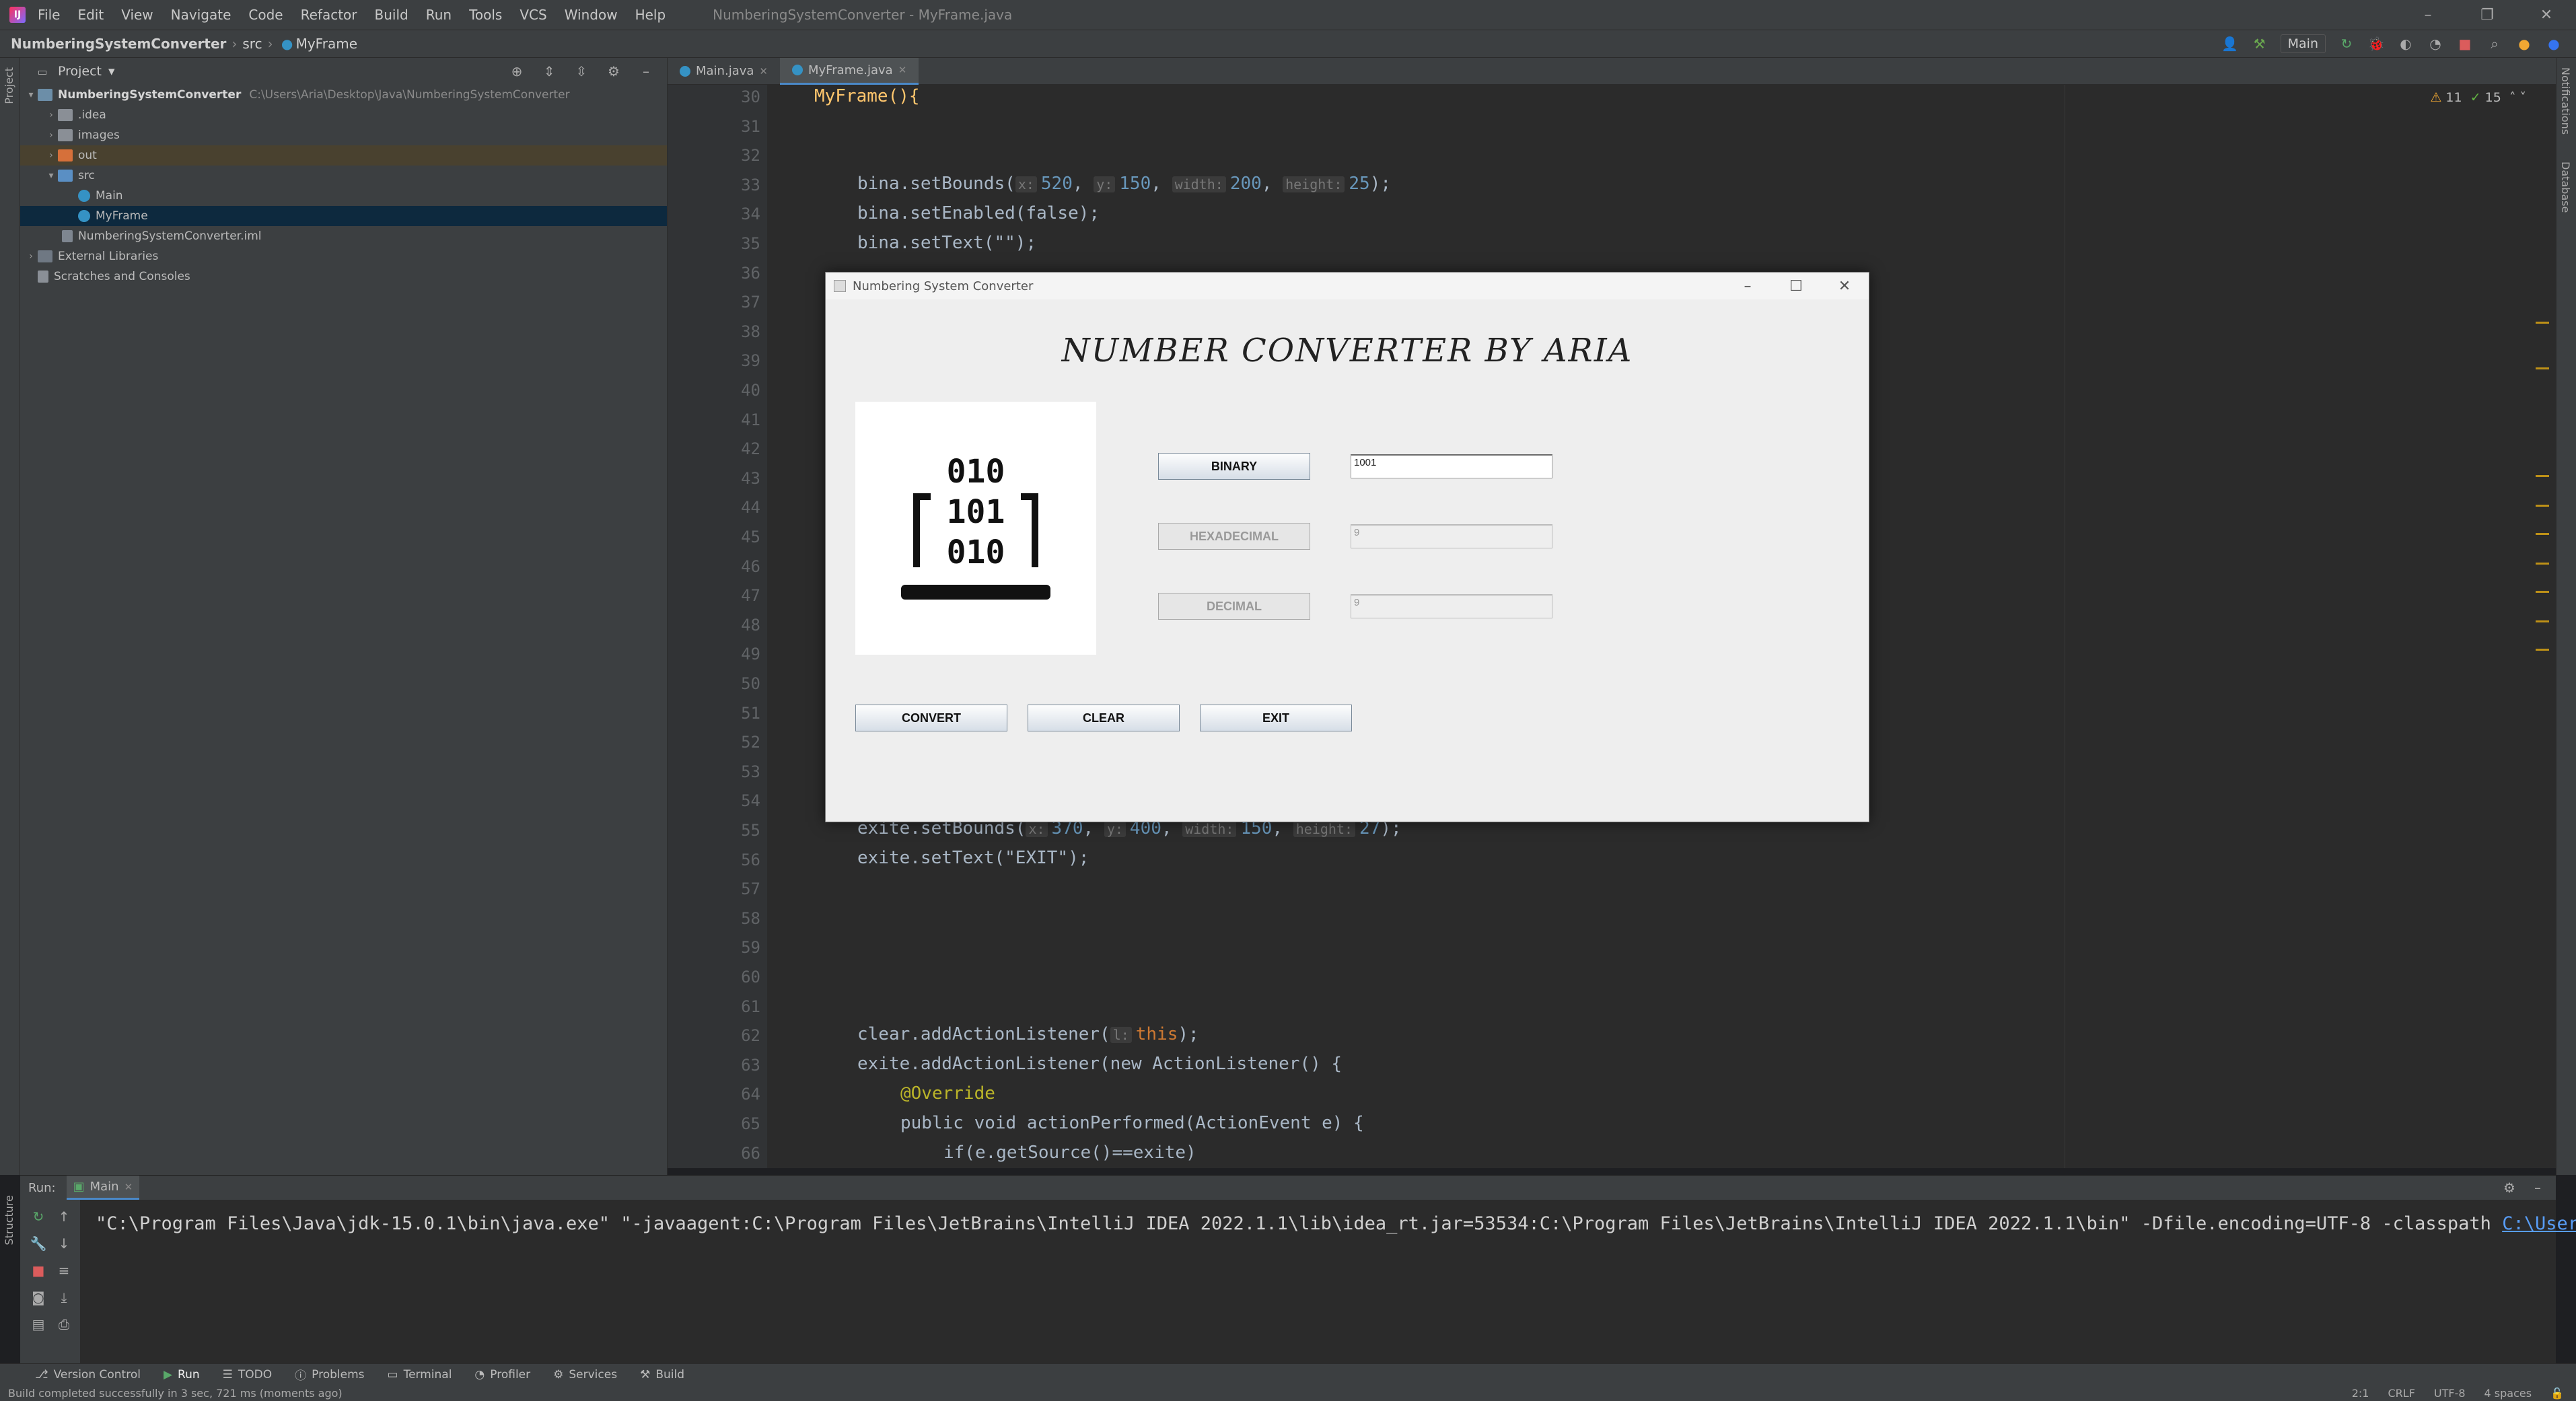 The width and height of the screenshot is (2576, 1401). I want to click on menu-view: View, so click(137, 15).